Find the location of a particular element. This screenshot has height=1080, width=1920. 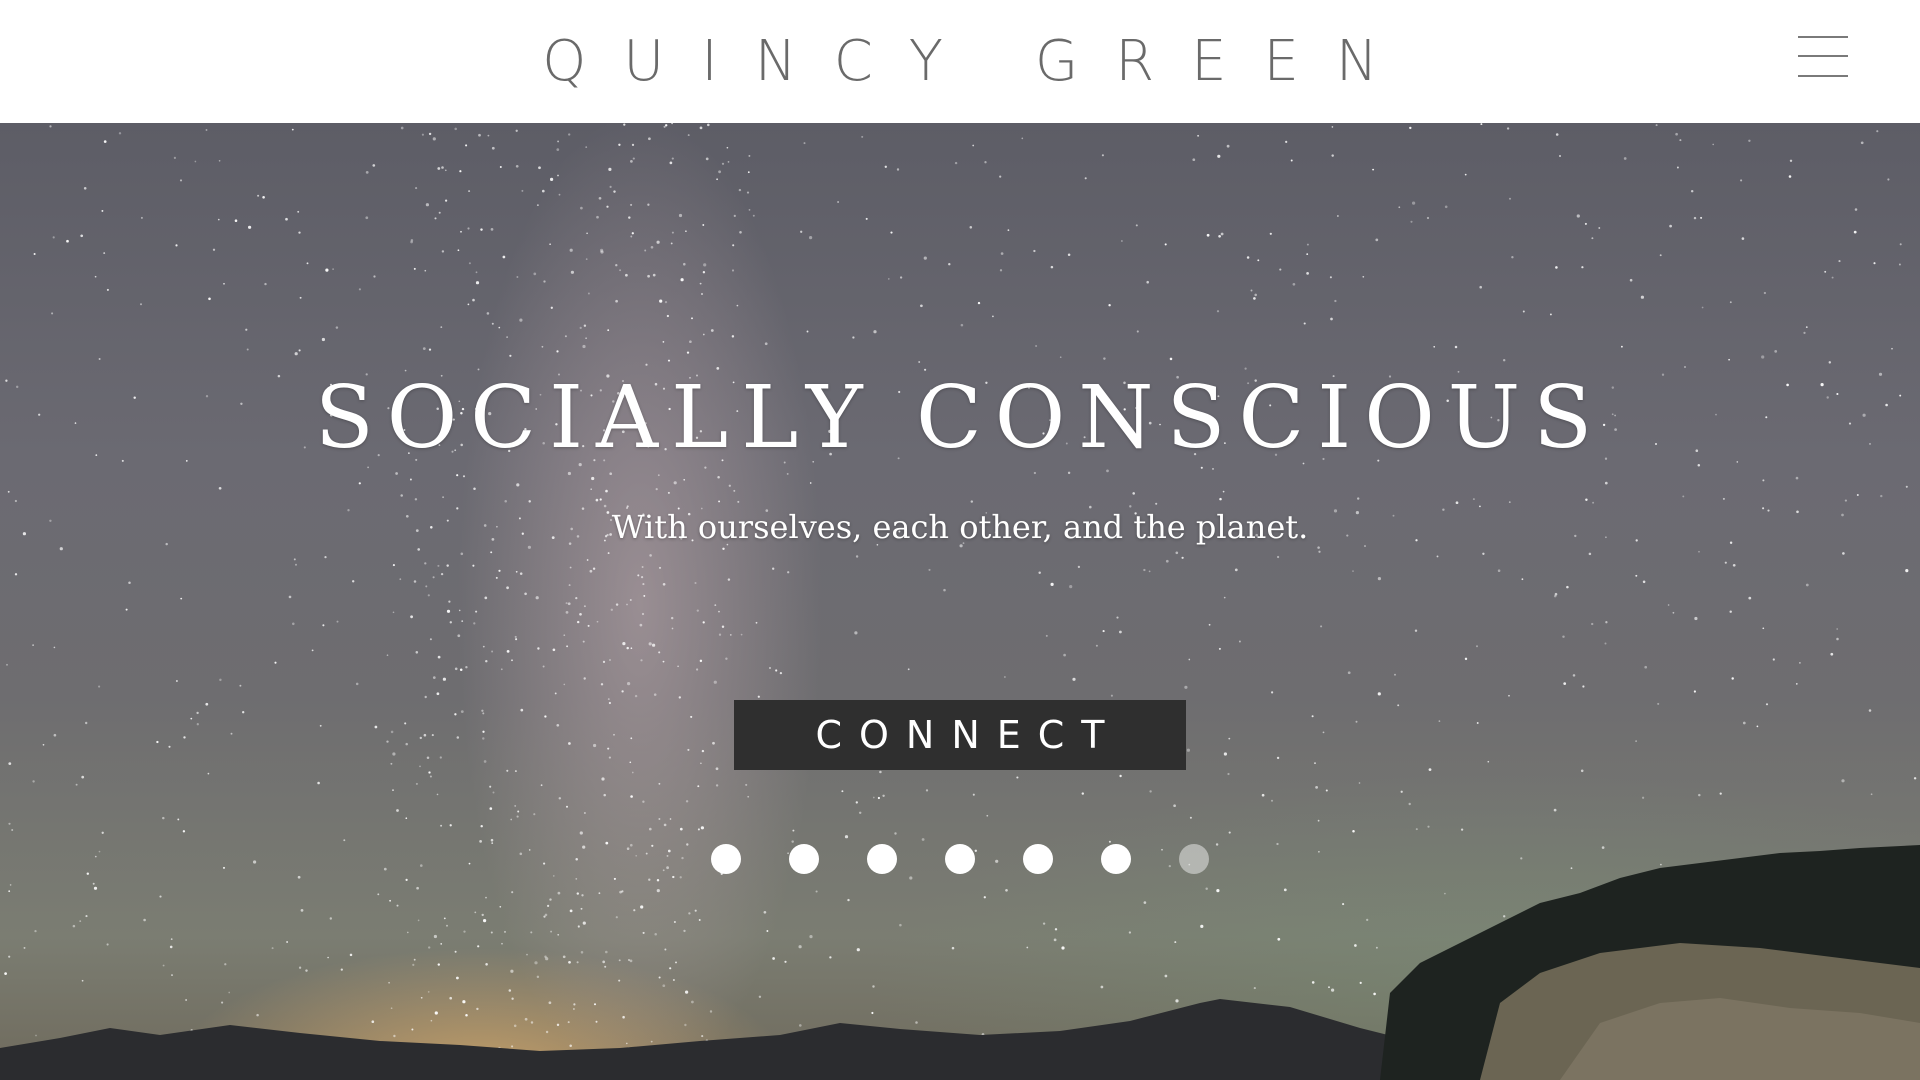

menu-bar-middle is located at coordinates (1823, 56).